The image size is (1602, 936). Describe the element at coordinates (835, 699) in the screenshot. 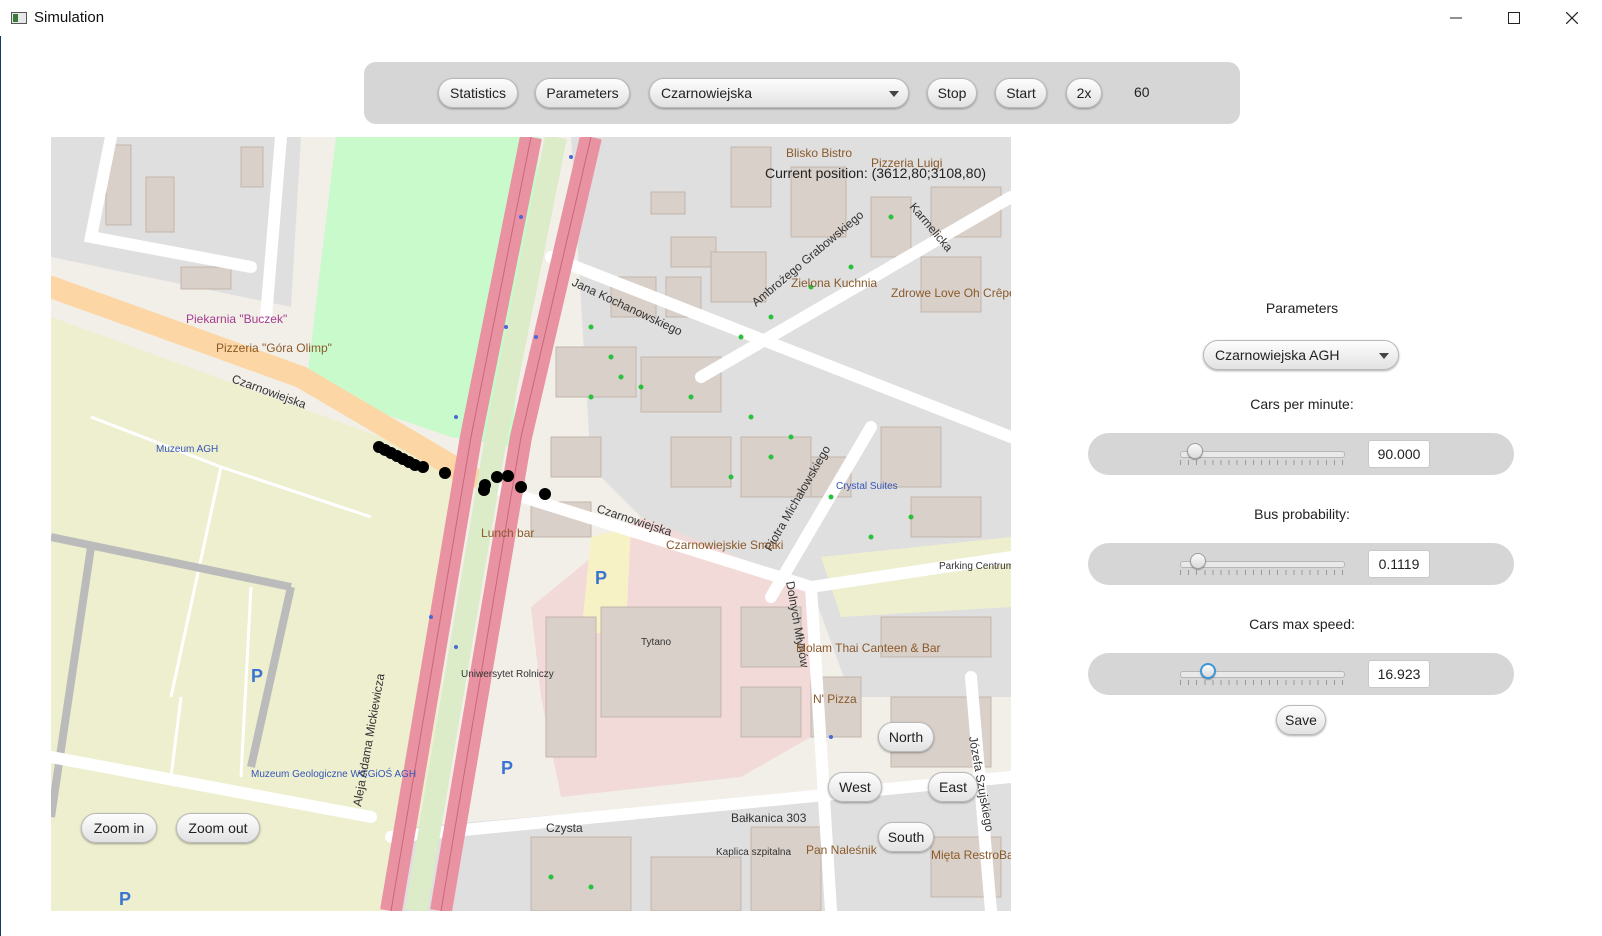

I see `map-poi-n-pizza: N' Pizza` at that location.